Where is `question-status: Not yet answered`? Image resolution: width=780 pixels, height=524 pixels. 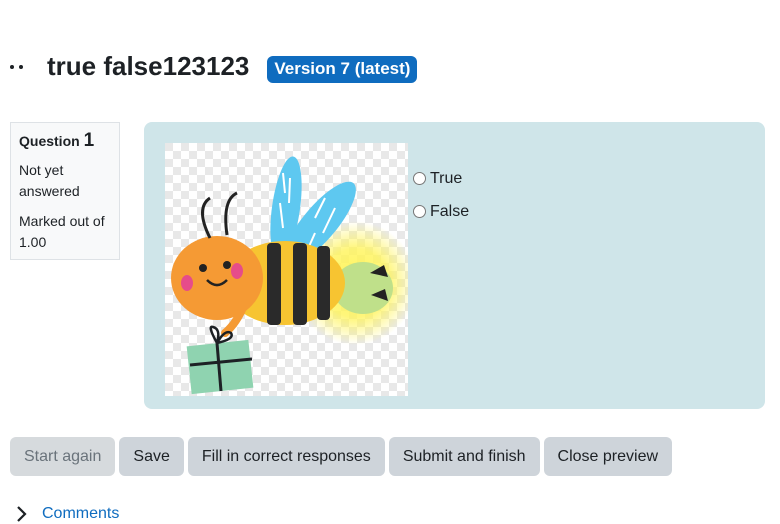
question-status: Not yet answered is located at coordinates (49, 180).